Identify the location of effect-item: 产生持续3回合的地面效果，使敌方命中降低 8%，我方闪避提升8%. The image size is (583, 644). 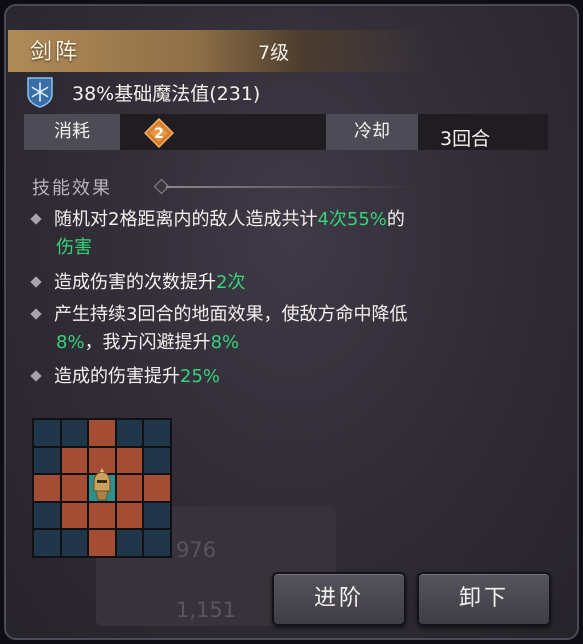
(299, 329).